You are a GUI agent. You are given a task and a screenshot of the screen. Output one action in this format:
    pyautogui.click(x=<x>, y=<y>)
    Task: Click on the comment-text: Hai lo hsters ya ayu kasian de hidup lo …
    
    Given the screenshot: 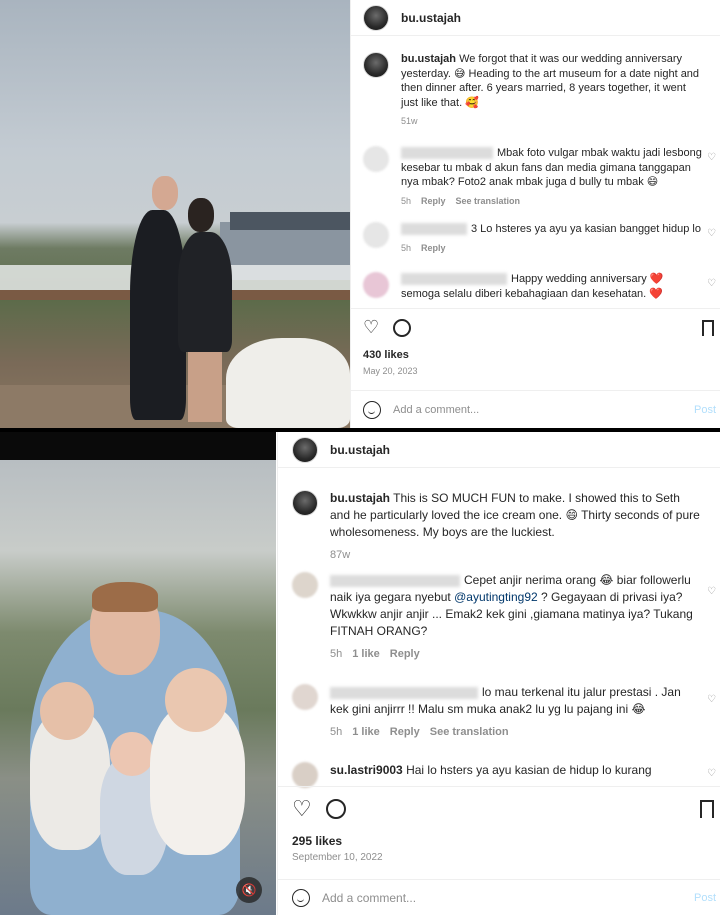 What is the action you would take?
    pyautogui.click(x=529, y=770)
    